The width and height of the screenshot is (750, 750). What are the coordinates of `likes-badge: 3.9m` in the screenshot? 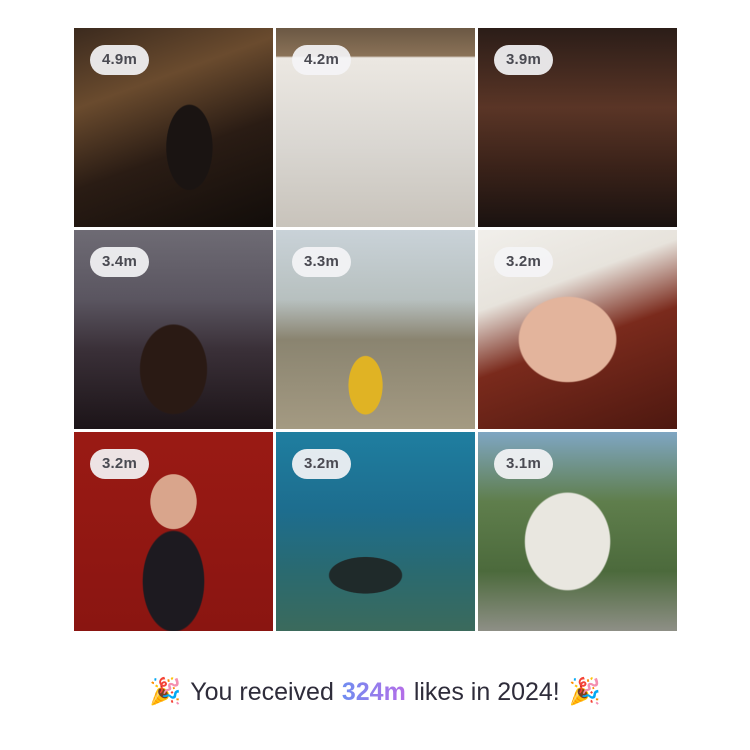 It's located at (523, 60).